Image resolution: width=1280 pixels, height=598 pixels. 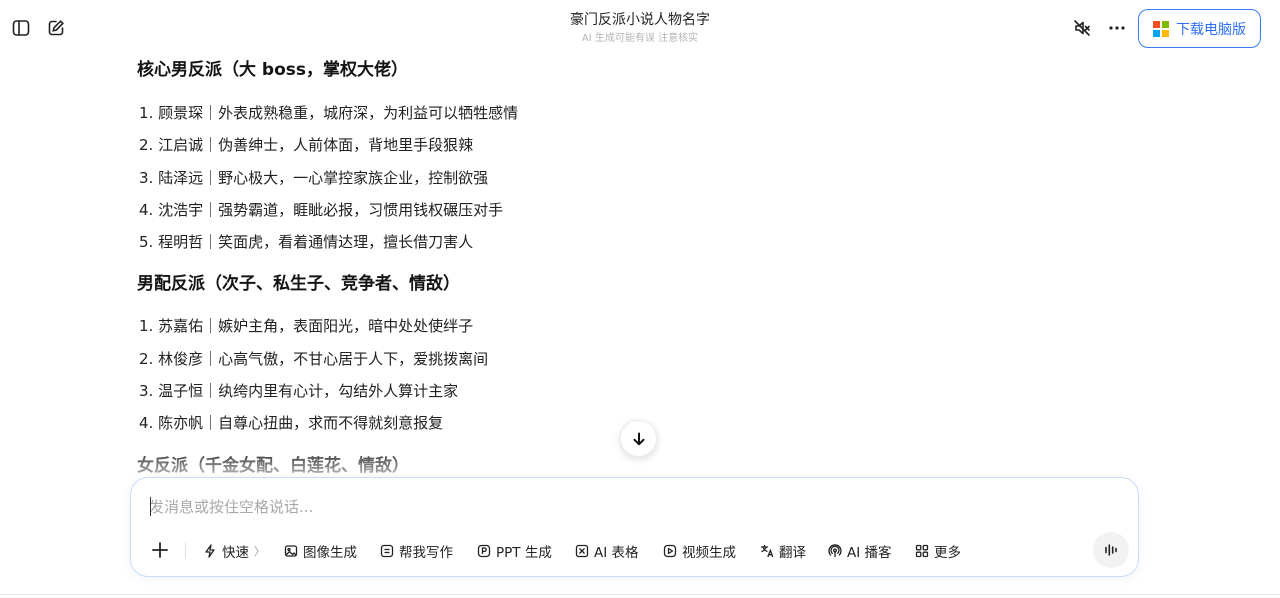 What do you see at coordinates (835, 551) in the screenshot?
I see `podcast-icon` at bounding box center [835, 551].